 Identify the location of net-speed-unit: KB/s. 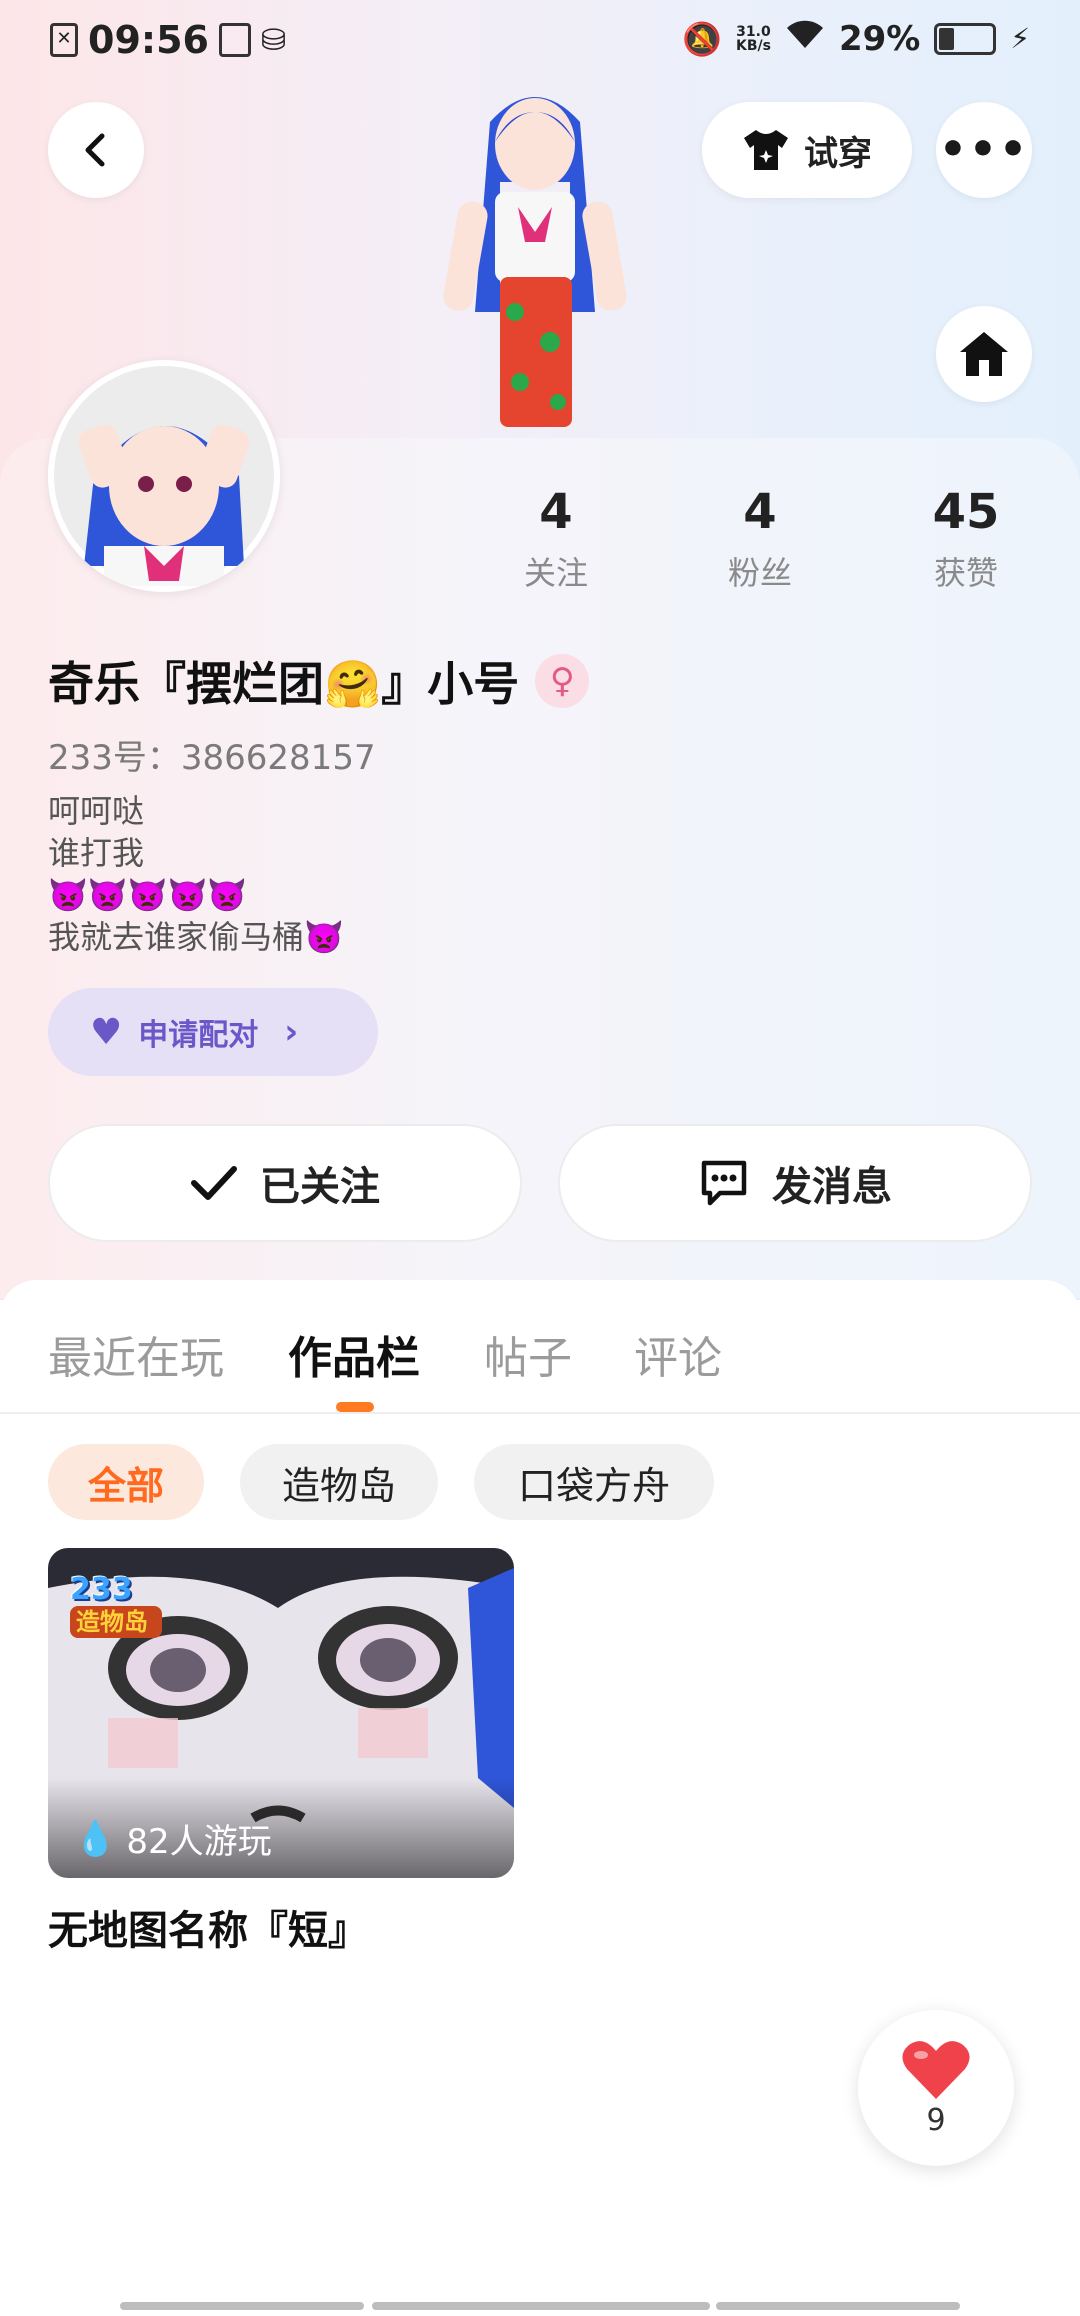
(753, 45).